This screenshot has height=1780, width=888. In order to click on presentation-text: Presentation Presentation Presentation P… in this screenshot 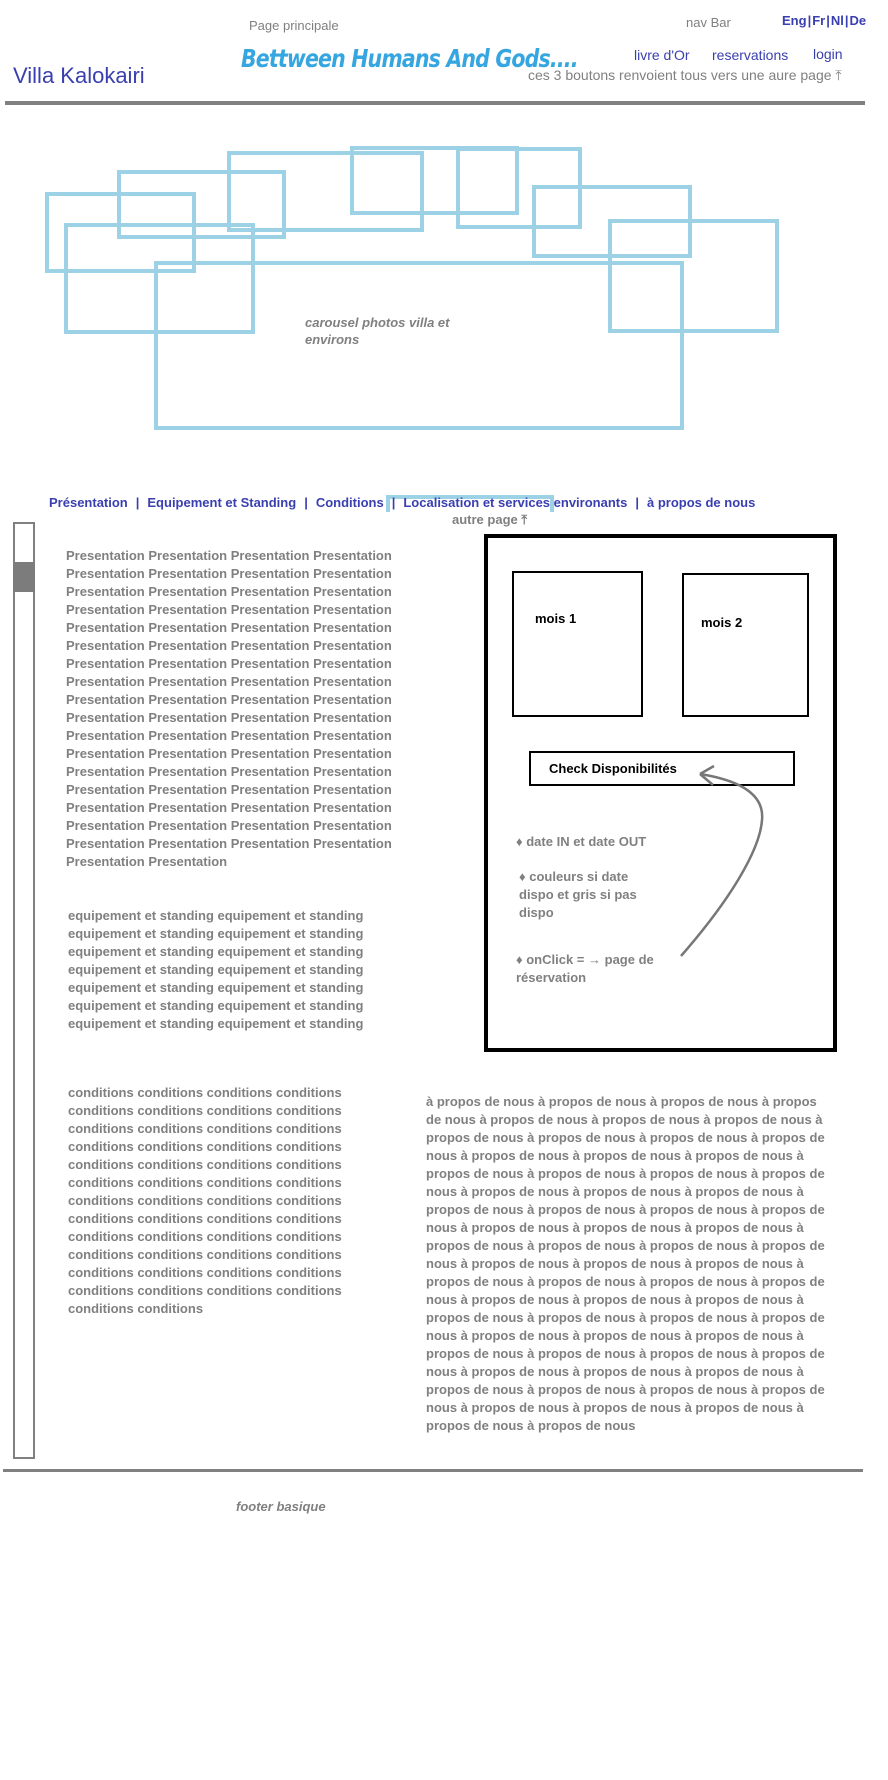, I will do `click(229, 708)`.